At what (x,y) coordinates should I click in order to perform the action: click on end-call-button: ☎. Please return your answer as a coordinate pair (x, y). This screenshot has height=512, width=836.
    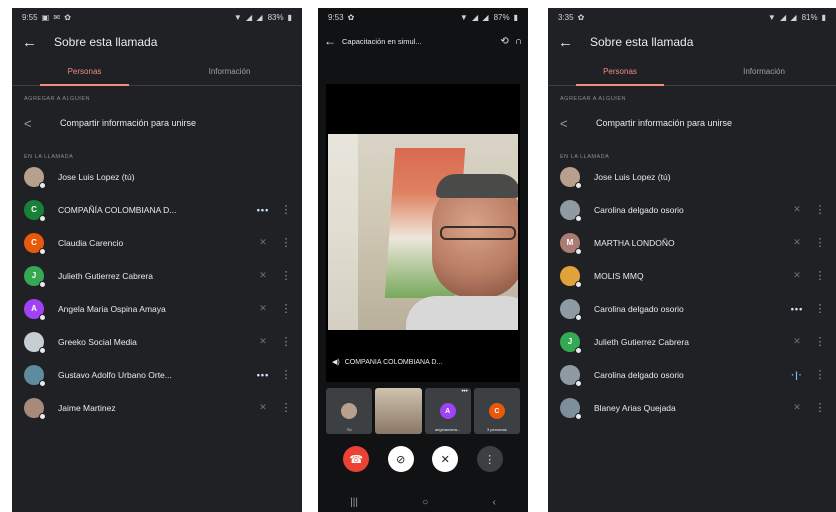
    Looking at the image, I should click on (356, 459).